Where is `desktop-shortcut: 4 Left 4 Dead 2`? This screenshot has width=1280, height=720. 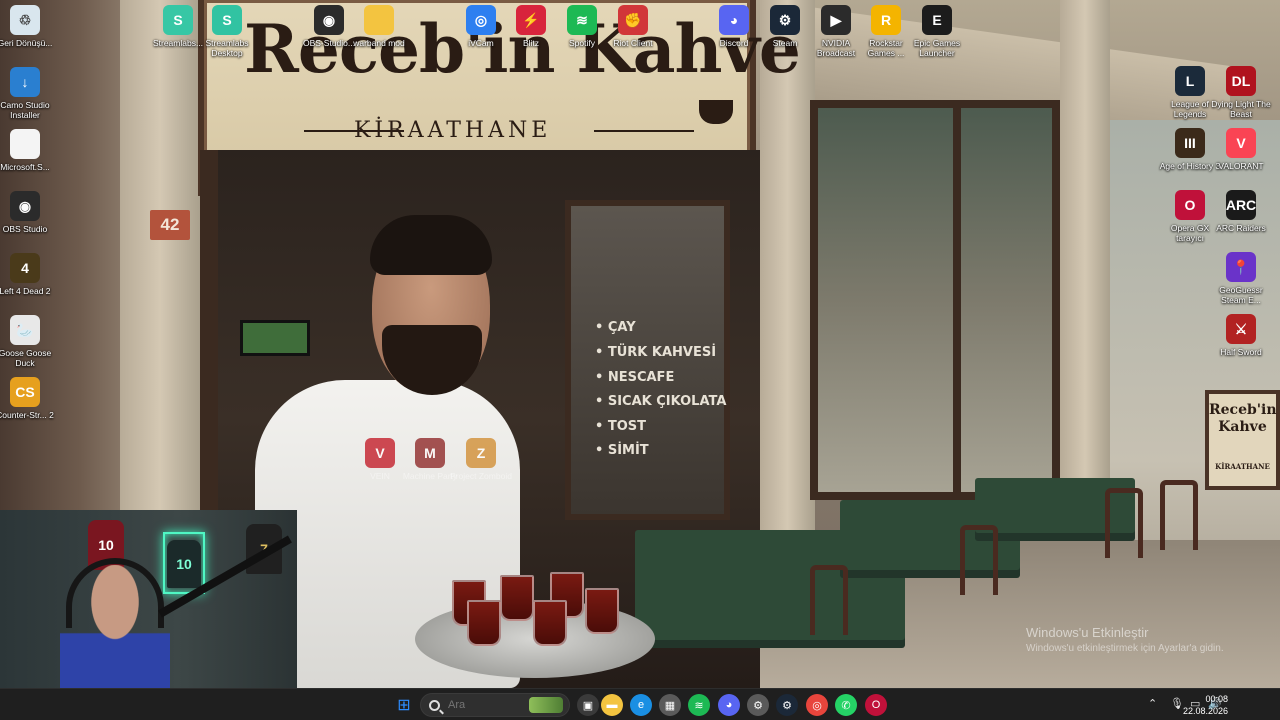 desktop-shortcut: 4 Left 4 Dead 2 is located at coordinates (28, 274).